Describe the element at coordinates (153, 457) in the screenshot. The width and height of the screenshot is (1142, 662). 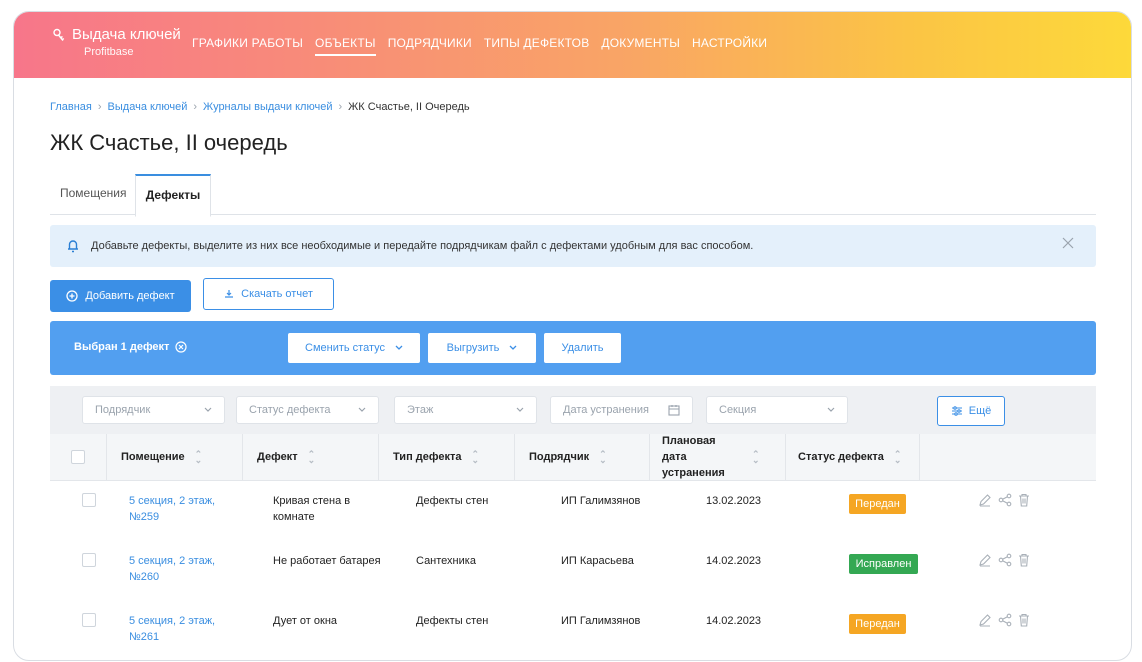
I see `col-header-room-label: Помещение` at that location.